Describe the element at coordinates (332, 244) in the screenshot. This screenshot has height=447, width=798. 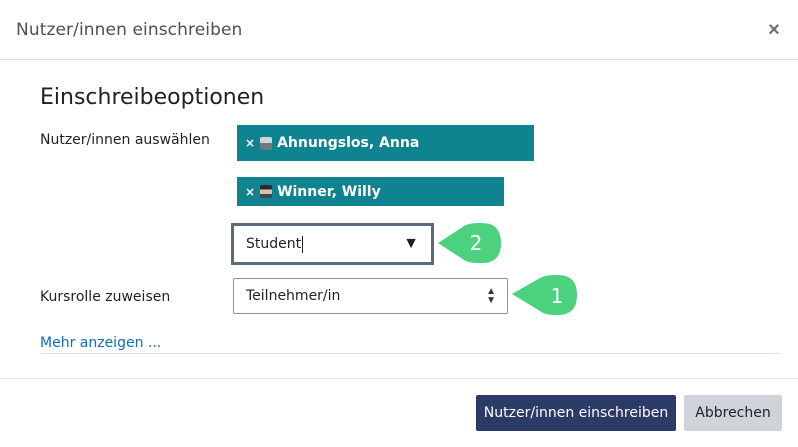
I see `user-search-input: Student ▼` at that location.